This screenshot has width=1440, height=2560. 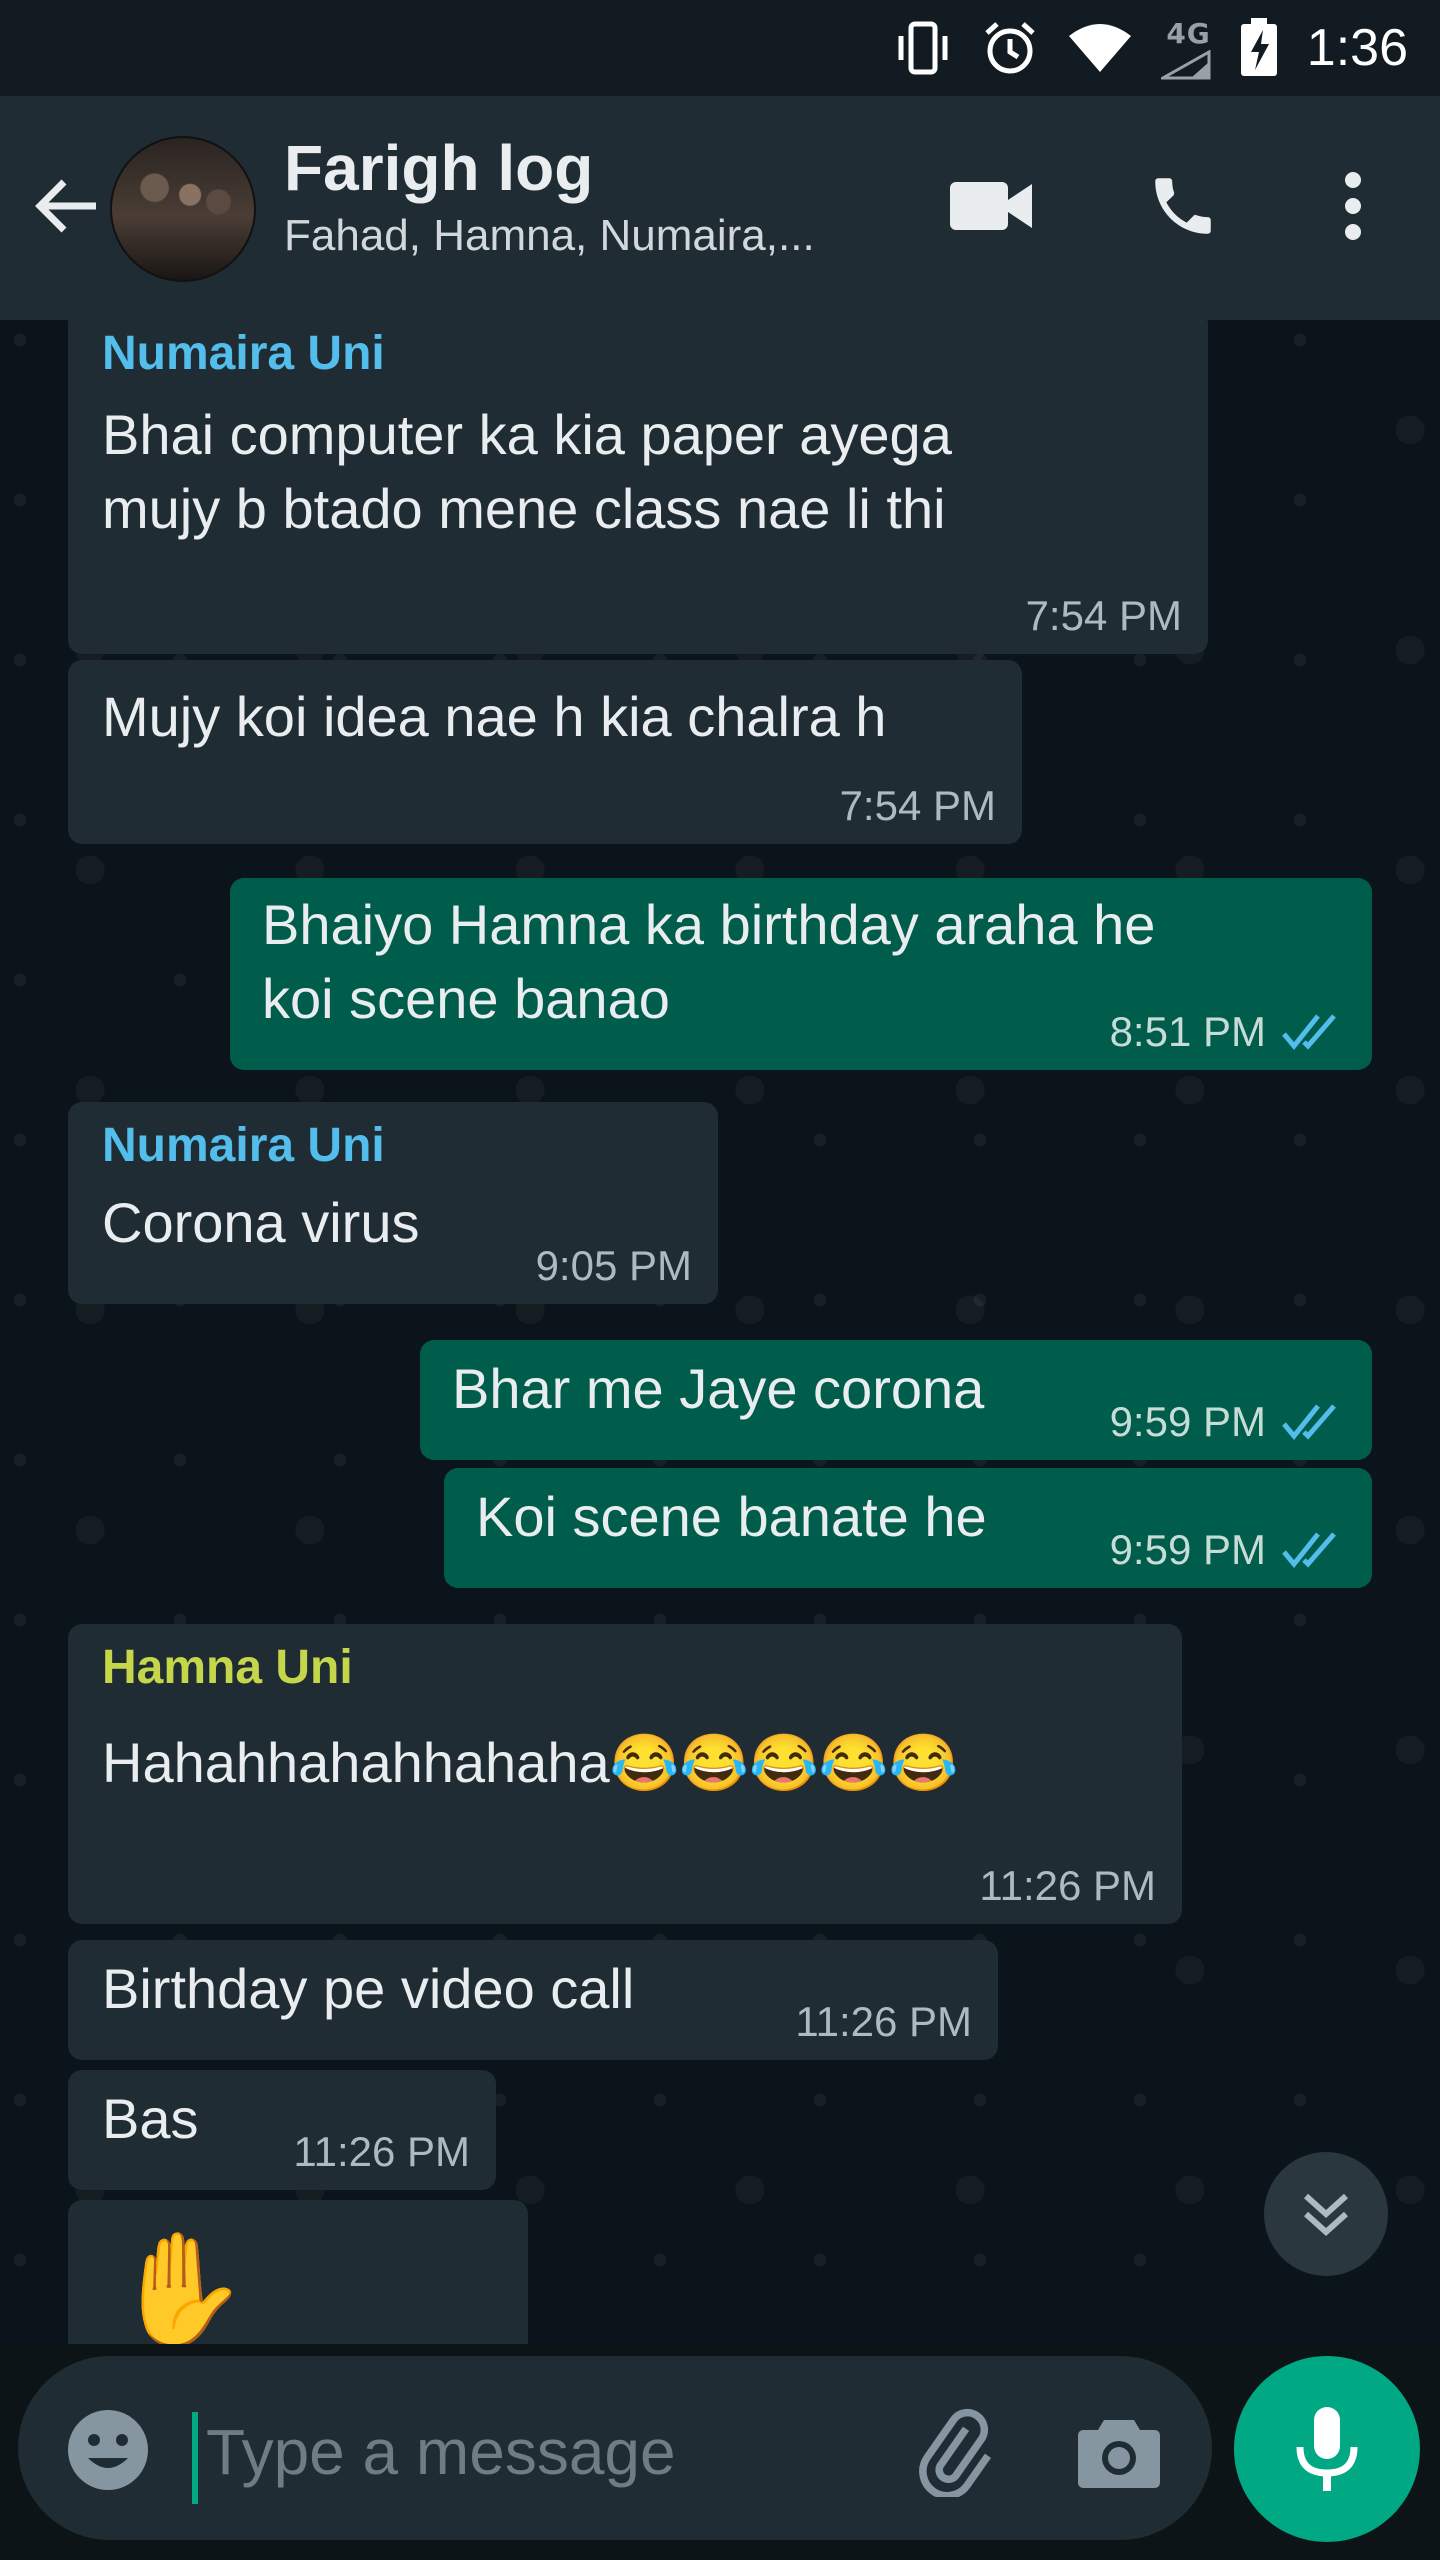 I want to click on message-bubble: Numaira Uni Corona virus 9:05 PM, so click(x=393, y=1203).